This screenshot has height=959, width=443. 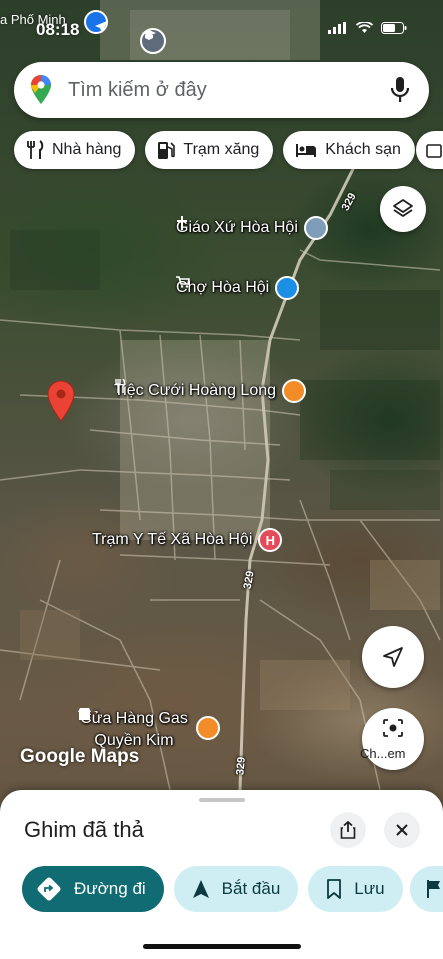 I want to click on place-label: Giáo Xứ Hòa Hội, so click(x=237, y=227).